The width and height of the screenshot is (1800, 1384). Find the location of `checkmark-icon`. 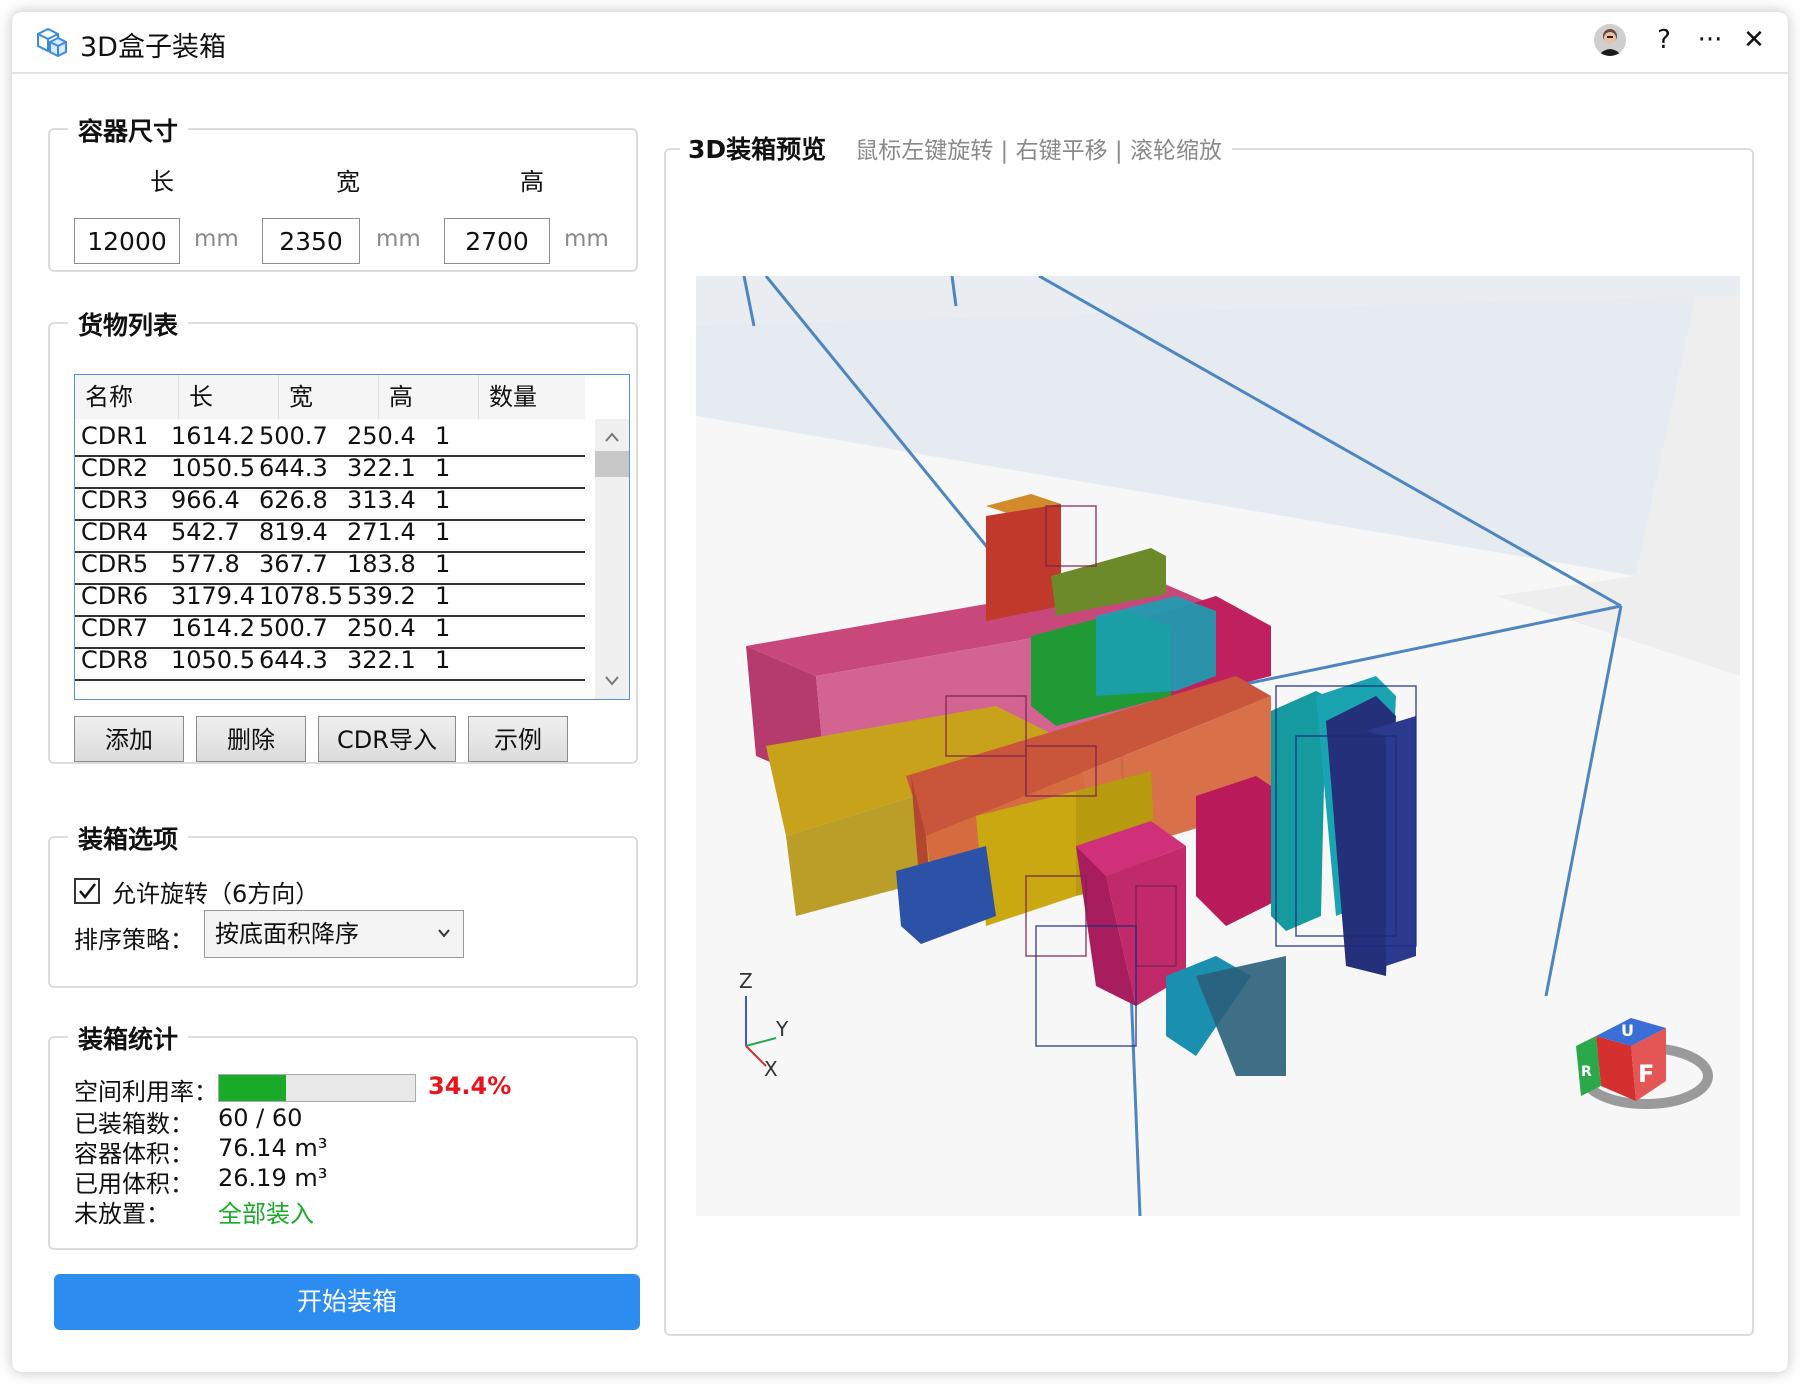

checkmark-icon is located at coordinates (87, 891).